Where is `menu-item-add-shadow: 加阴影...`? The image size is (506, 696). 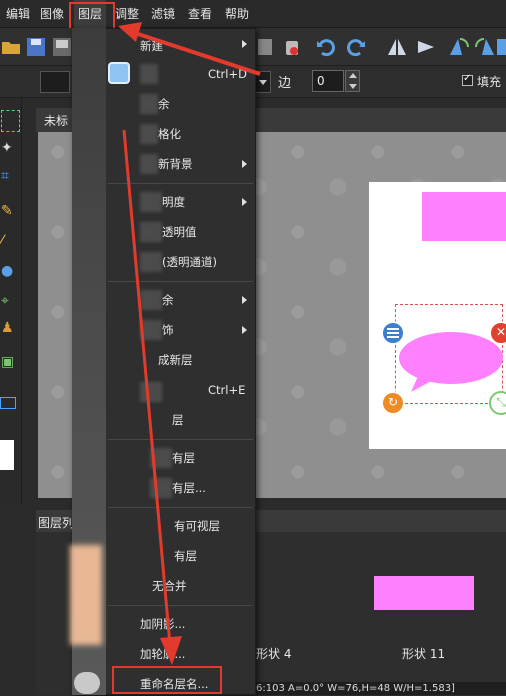
menu-item-add-shadow: 加阴影... is located at coordinates (162, 624).